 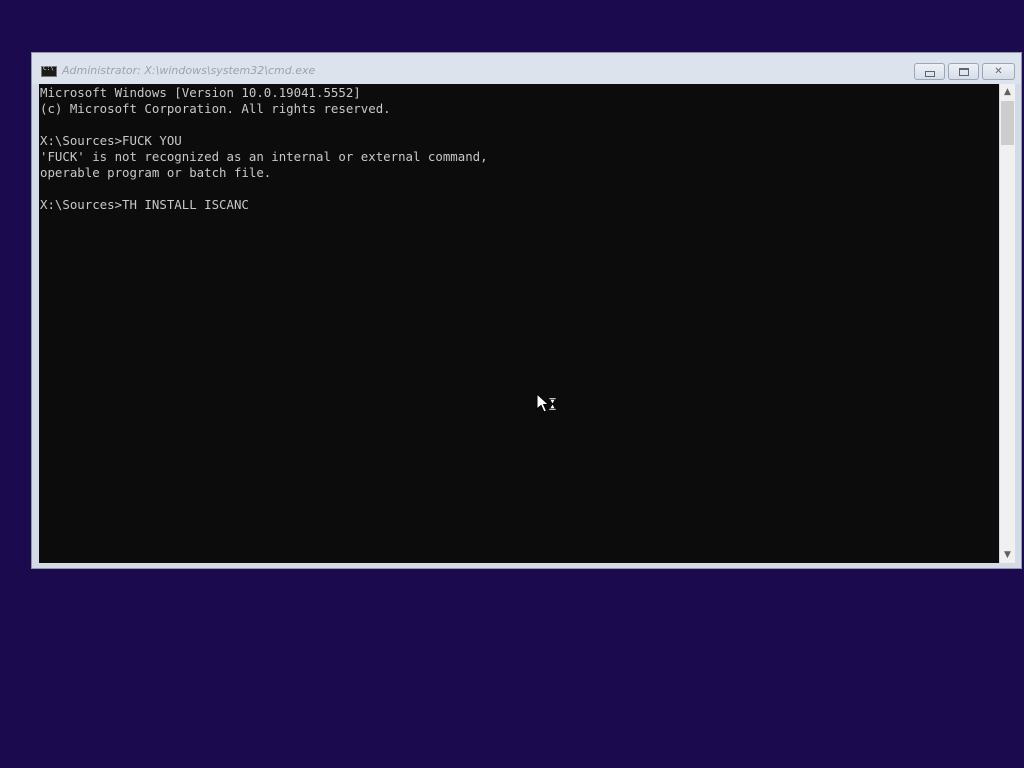 I want to click on console-line: X:\Sources>FUCK YOU, so click(x=111, y=140).